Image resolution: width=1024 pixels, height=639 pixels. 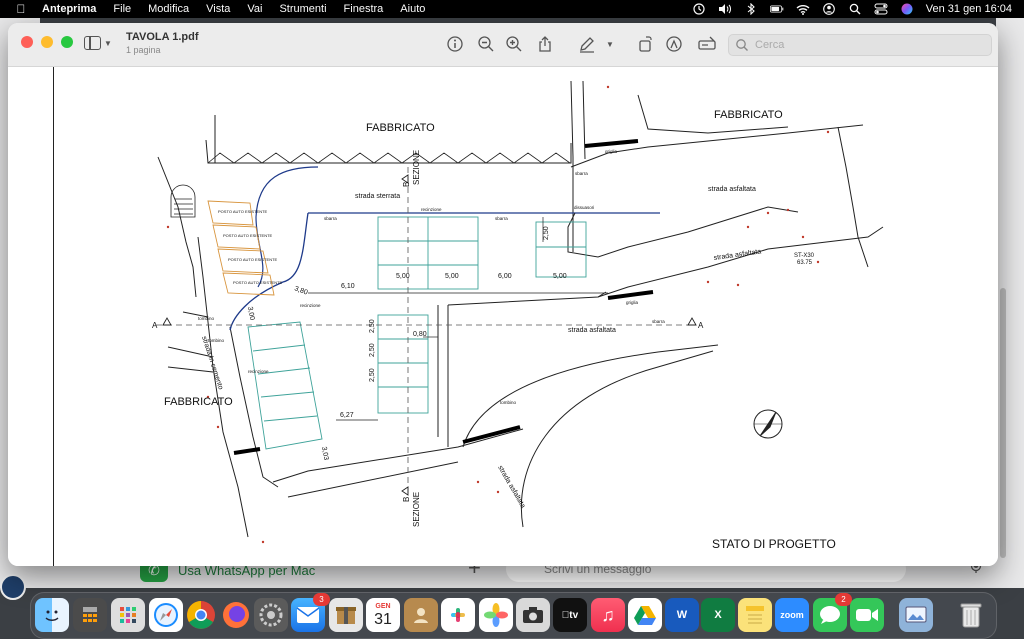 I want to click on menu-file: File, so click(x=122, y=9).